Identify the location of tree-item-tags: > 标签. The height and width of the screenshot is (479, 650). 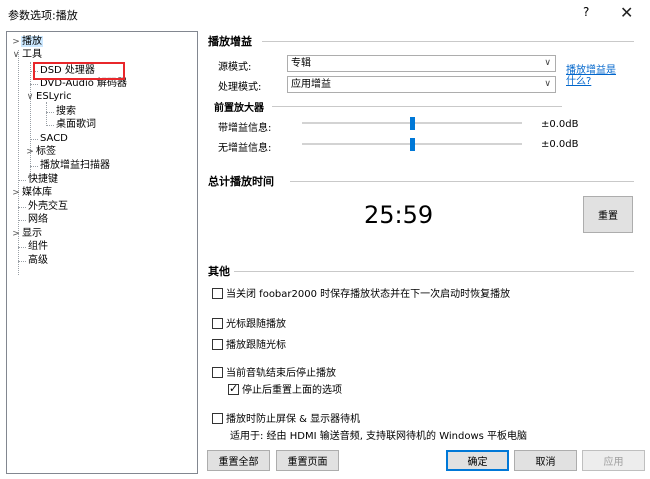
(41, 151).